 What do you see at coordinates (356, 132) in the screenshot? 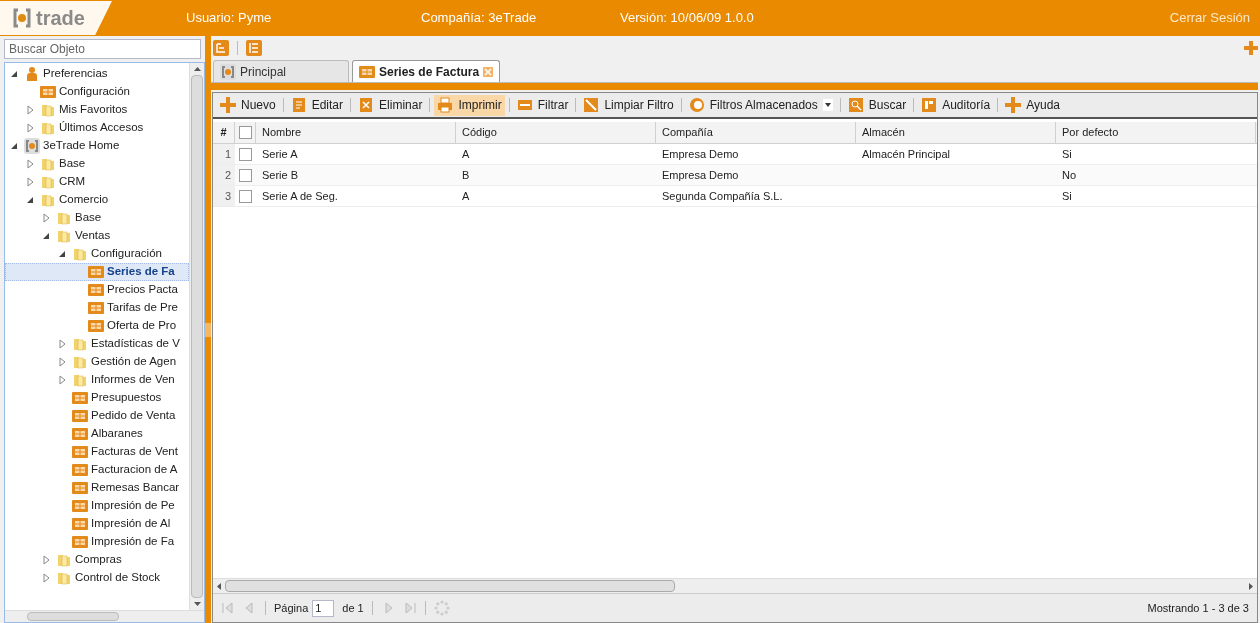
I see `column-header: Nombre` at bounding box center [356, 132].